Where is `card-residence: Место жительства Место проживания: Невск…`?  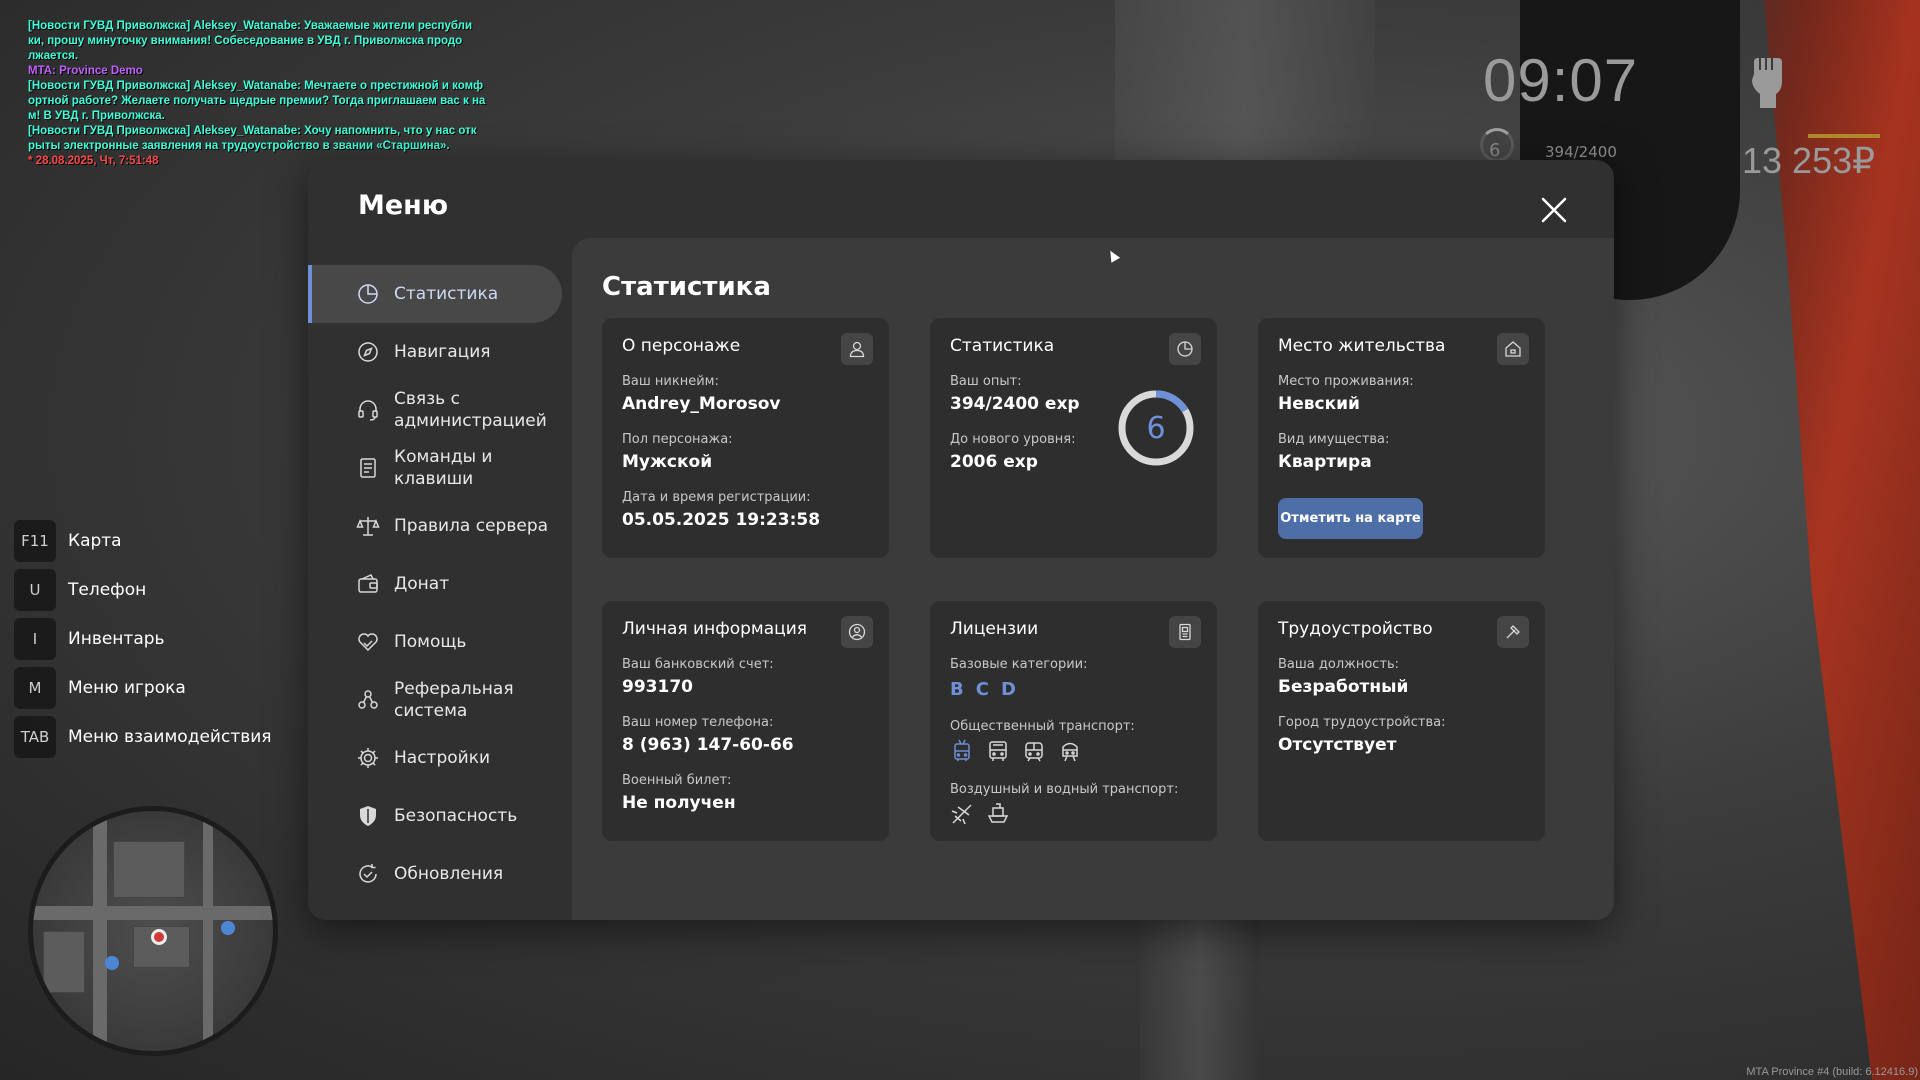 card-residence: Место жительства Место проживания: Невск… is located at coordinates (1401, 438).